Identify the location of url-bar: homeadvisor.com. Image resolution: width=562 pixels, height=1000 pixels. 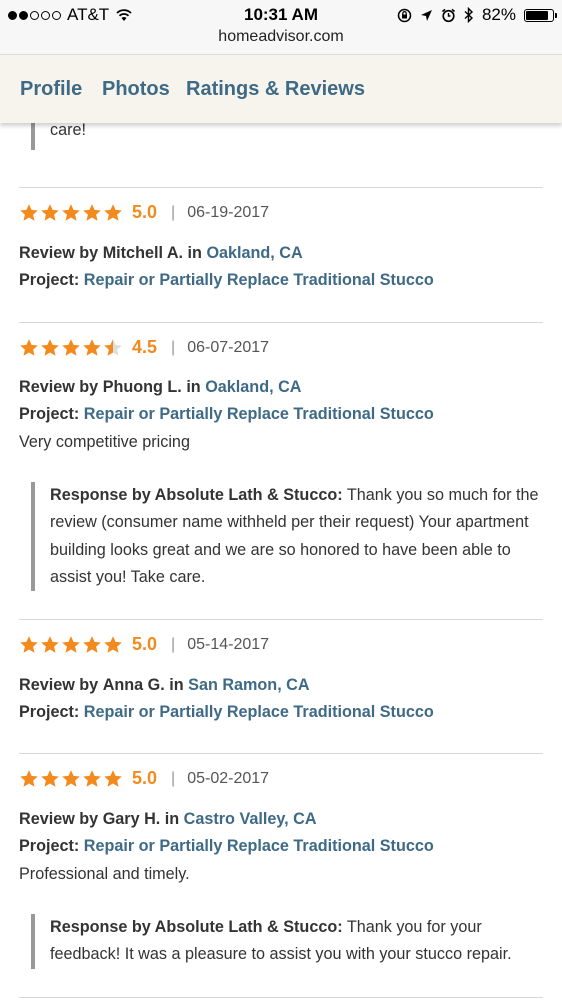
(281, 41).